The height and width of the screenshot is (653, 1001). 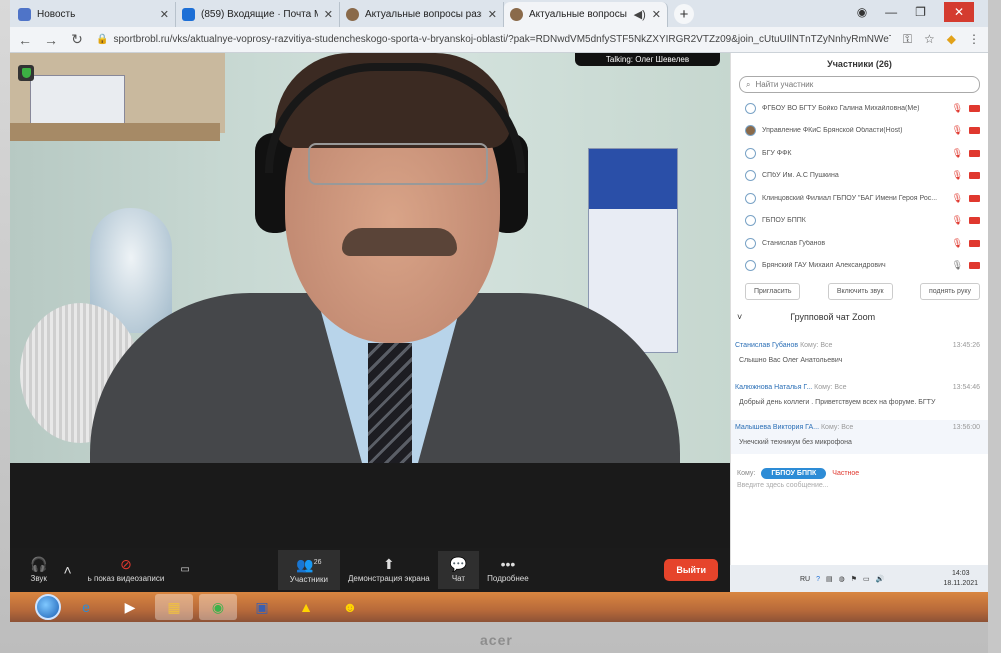 I want to click on participant-search-input: ⌕ Найти участник, so click(x=859, y=84).